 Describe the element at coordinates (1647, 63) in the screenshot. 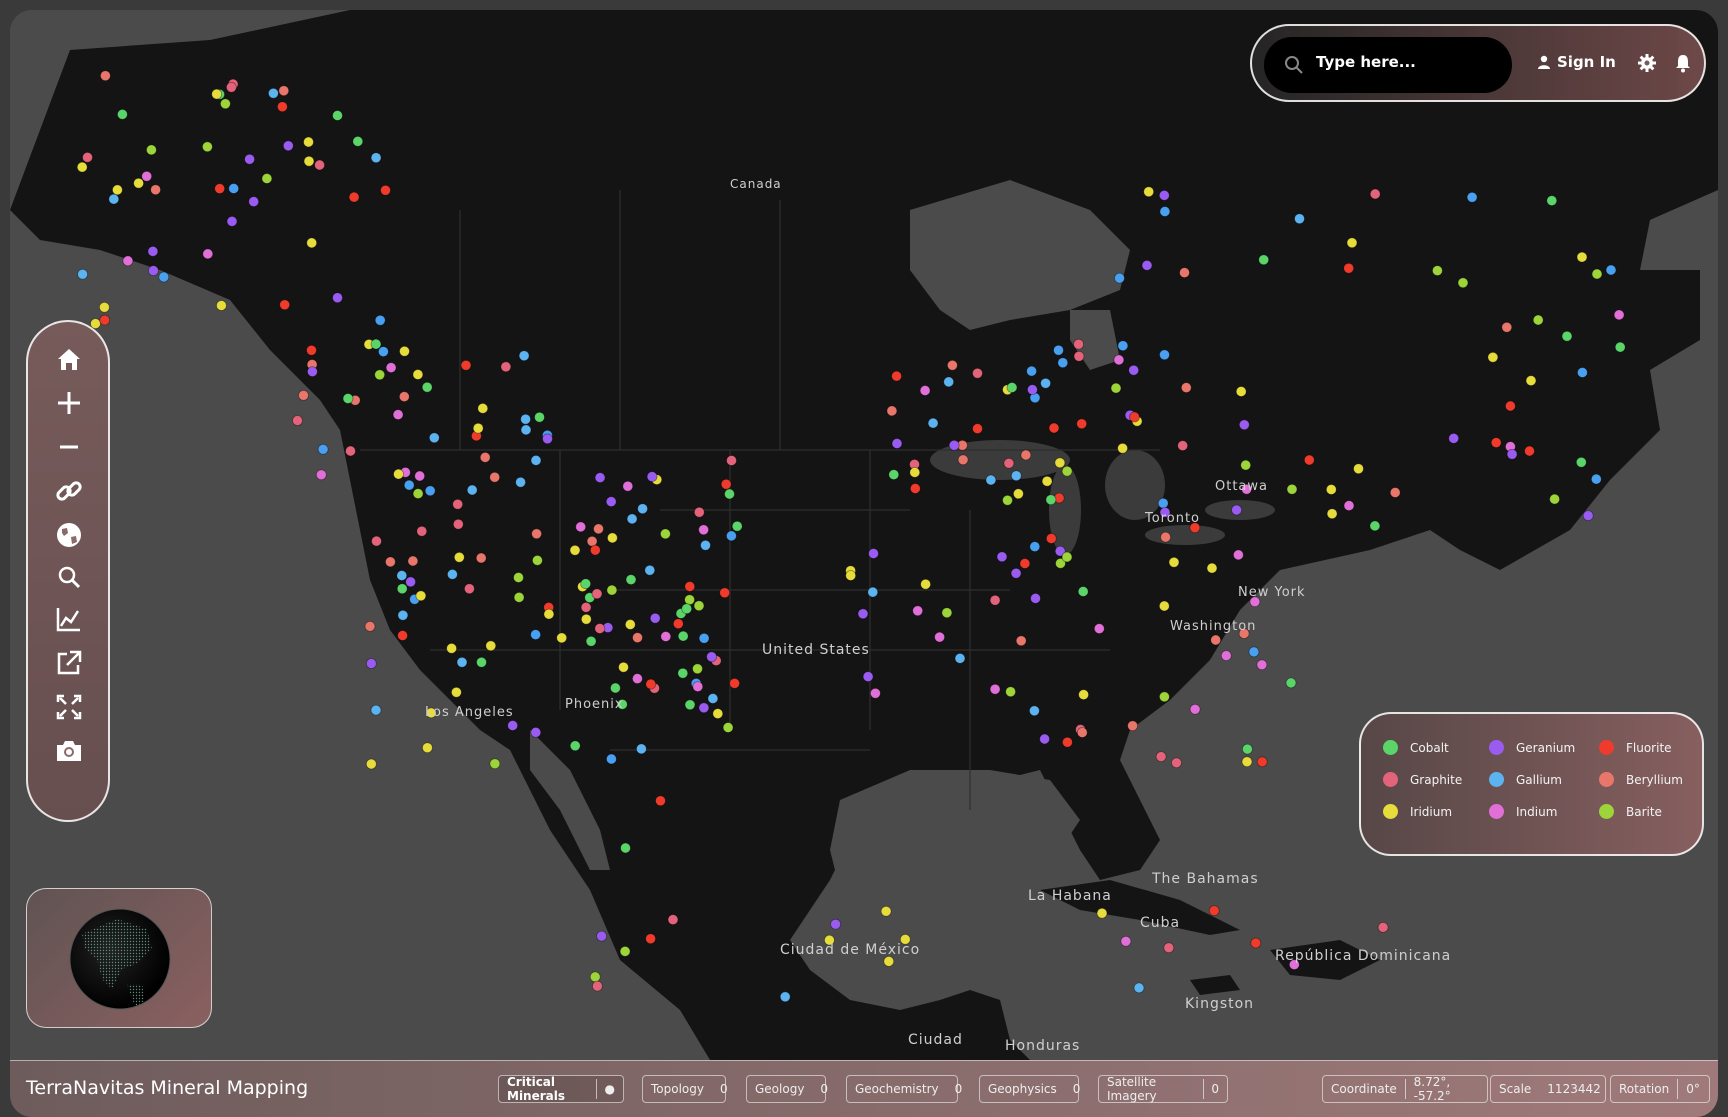

I see `gear-icon` at that location.